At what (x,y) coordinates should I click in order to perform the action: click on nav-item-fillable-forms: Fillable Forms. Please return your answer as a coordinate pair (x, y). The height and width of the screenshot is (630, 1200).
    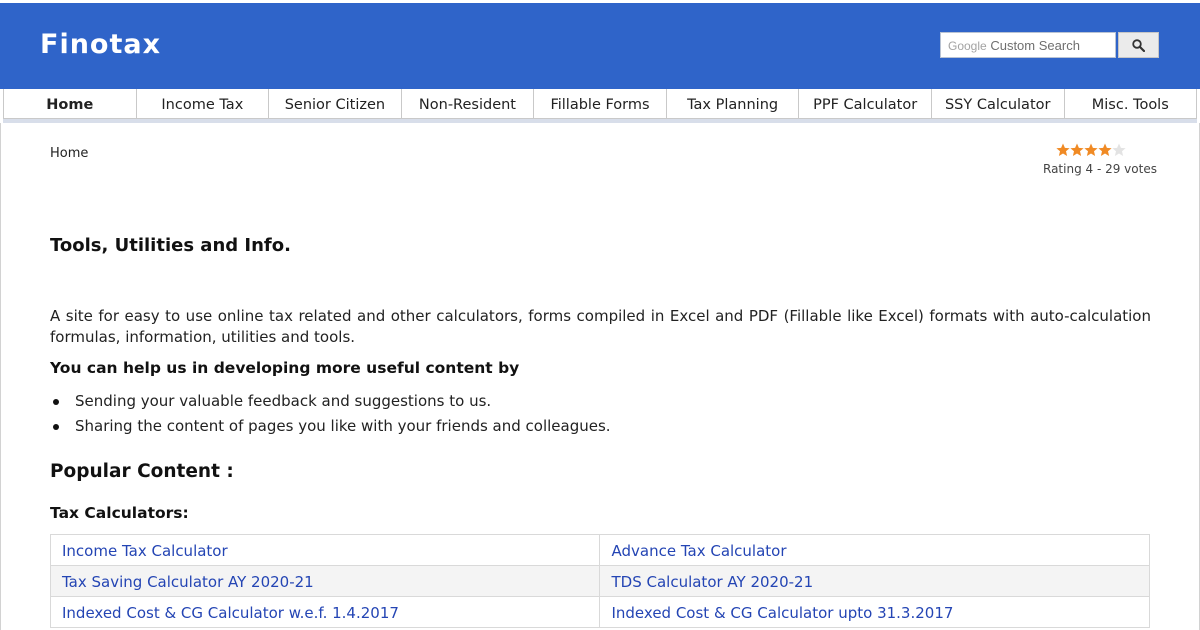
    Looking at the image, I should click on (600, 103).